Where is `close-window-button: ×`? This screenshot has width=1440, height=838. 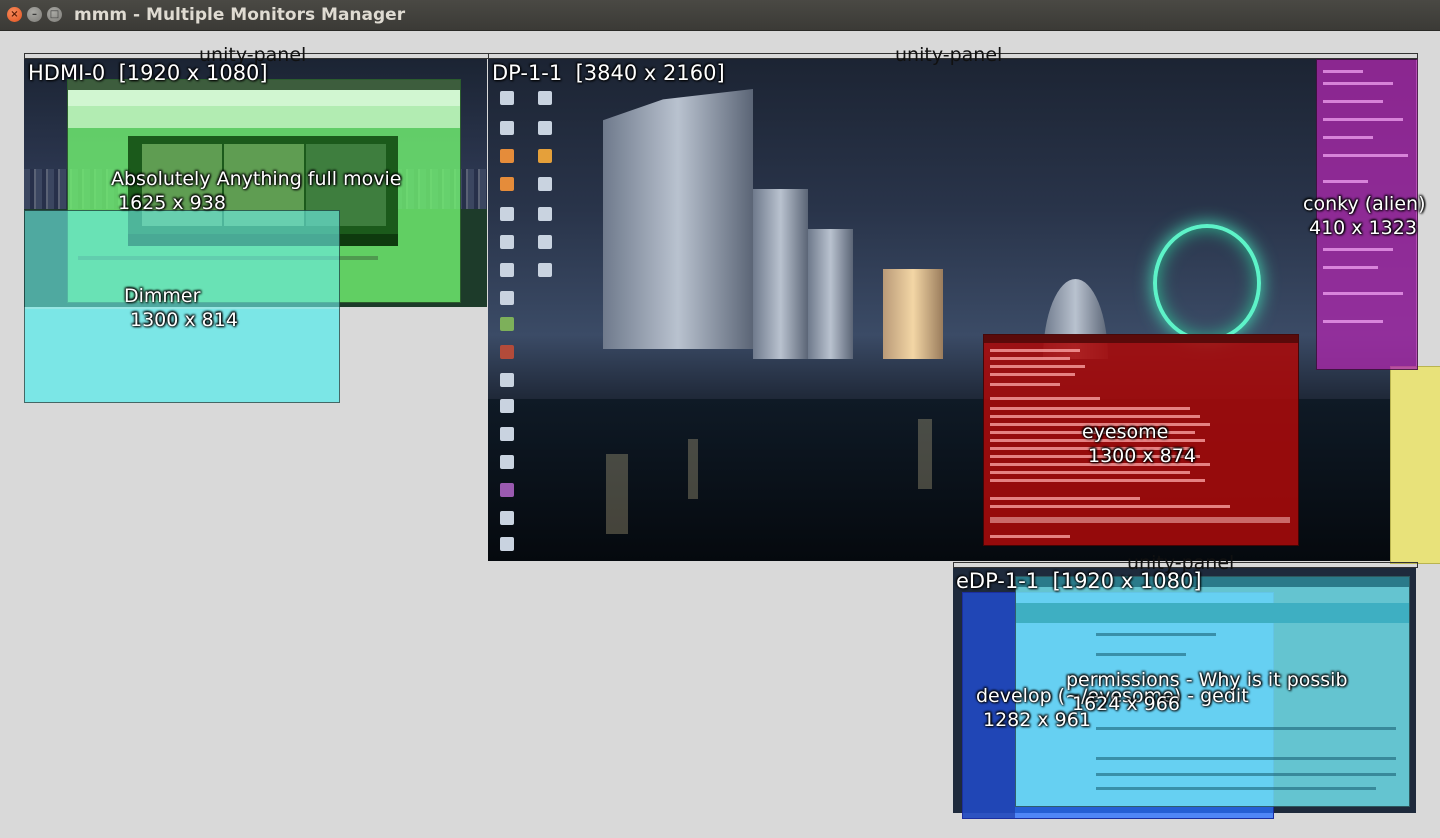 close-window-button: × is located at coordinates (14, 14).